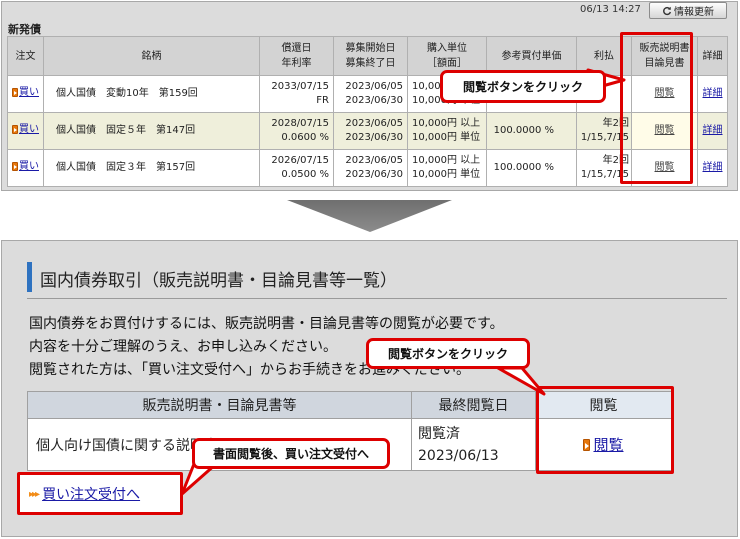  What do you see at coordinates (369, 216) in the screenshot?
I see `next-step-arrow-icon` at bounding box center [369, 216].